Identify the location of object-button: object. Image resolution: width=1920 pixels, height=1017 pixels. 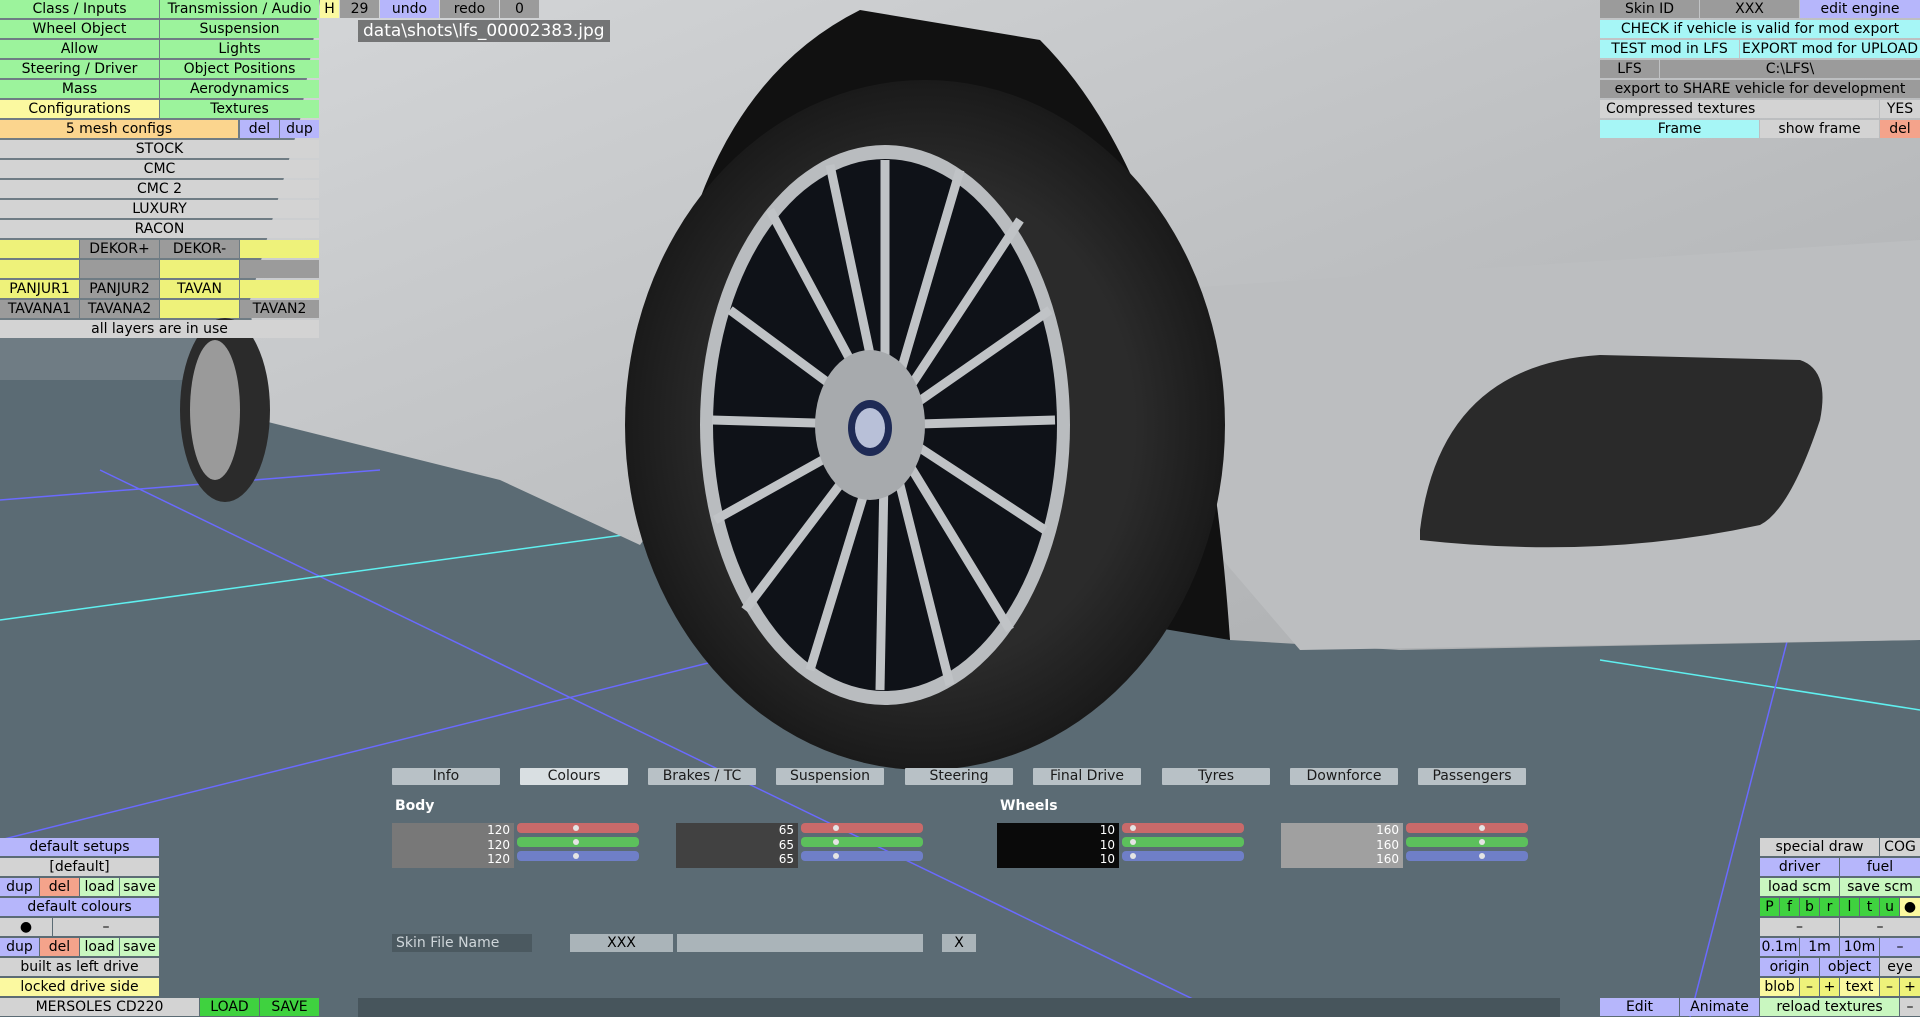
(1849, 967).